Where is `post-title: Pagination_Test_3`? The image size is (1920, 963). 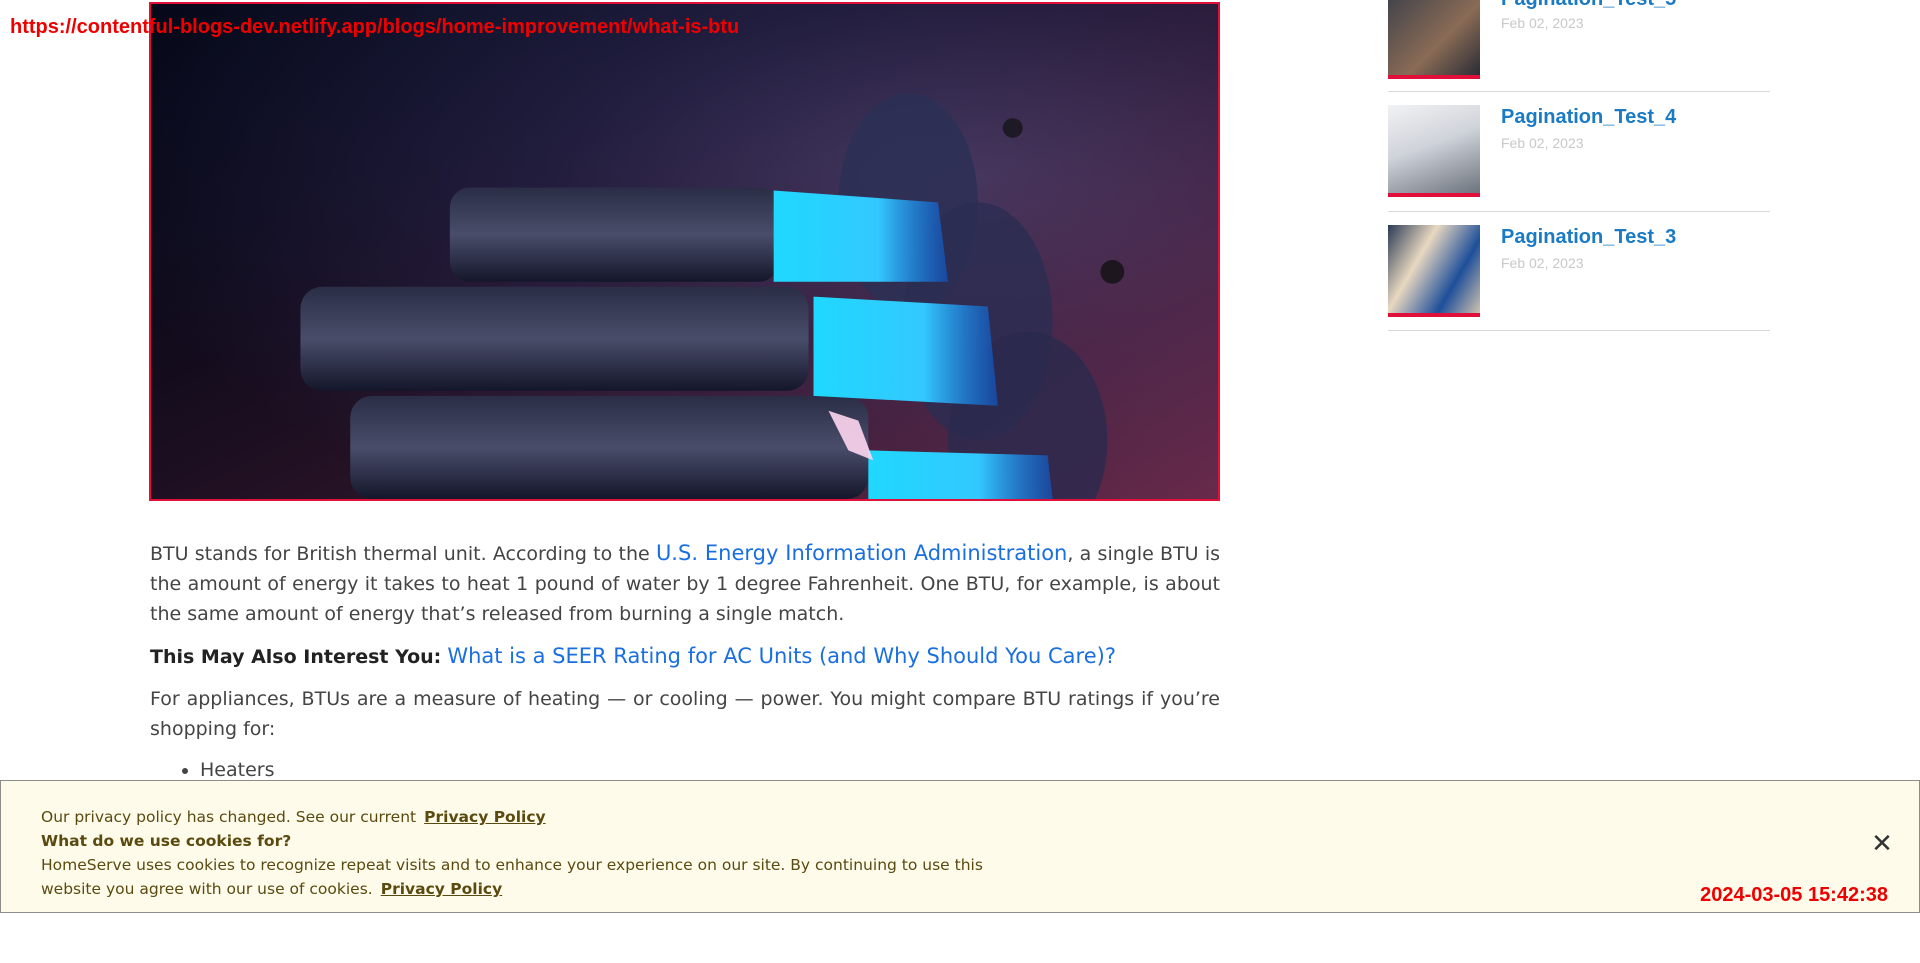
post-title: Pagination_Test_3 is located at coordinates (1588, 237).